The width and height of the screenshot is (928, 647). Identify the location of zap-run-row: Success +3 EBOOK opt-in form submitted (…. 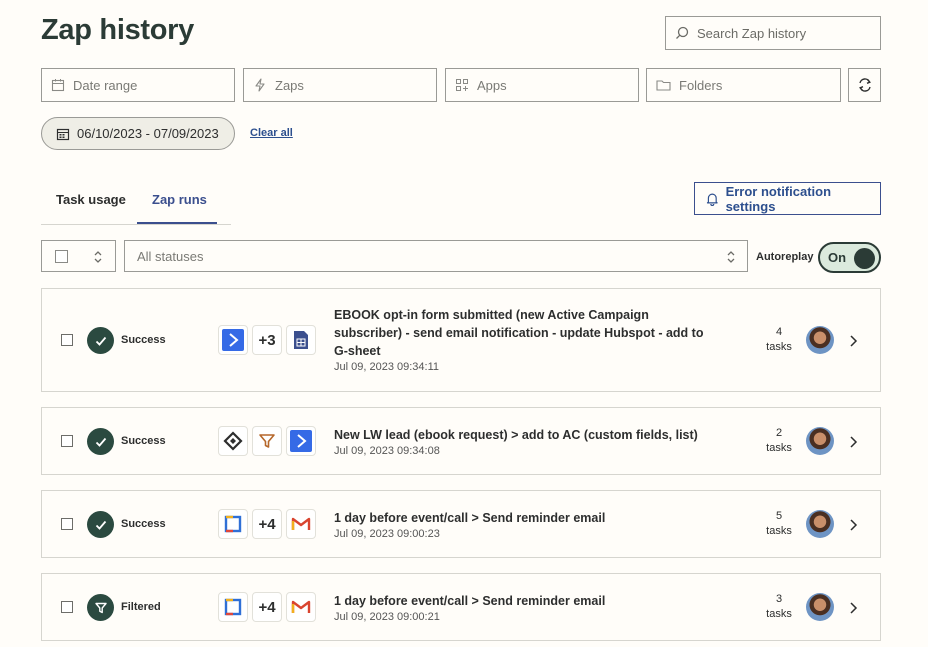
(461, 340).